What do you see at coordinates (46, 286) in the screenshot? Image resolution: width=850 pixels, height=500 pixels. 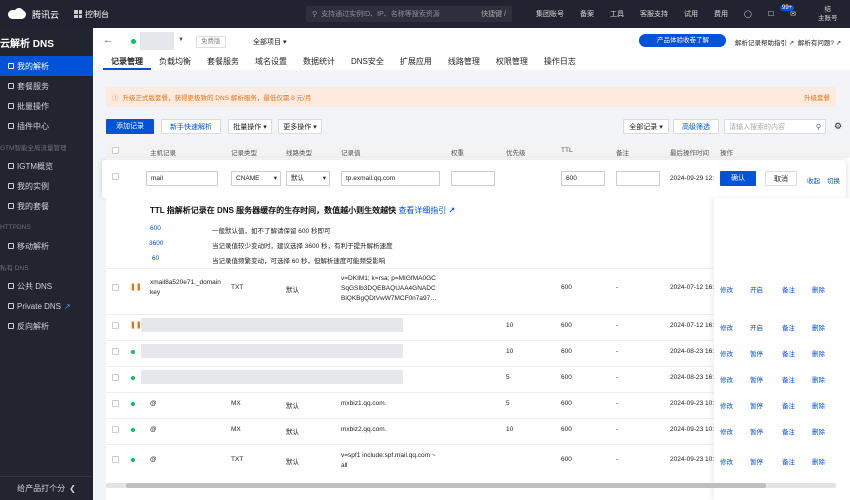 I see `sidebar-item-public-dns: 公共 DNS` at bounding box center [46, 286].